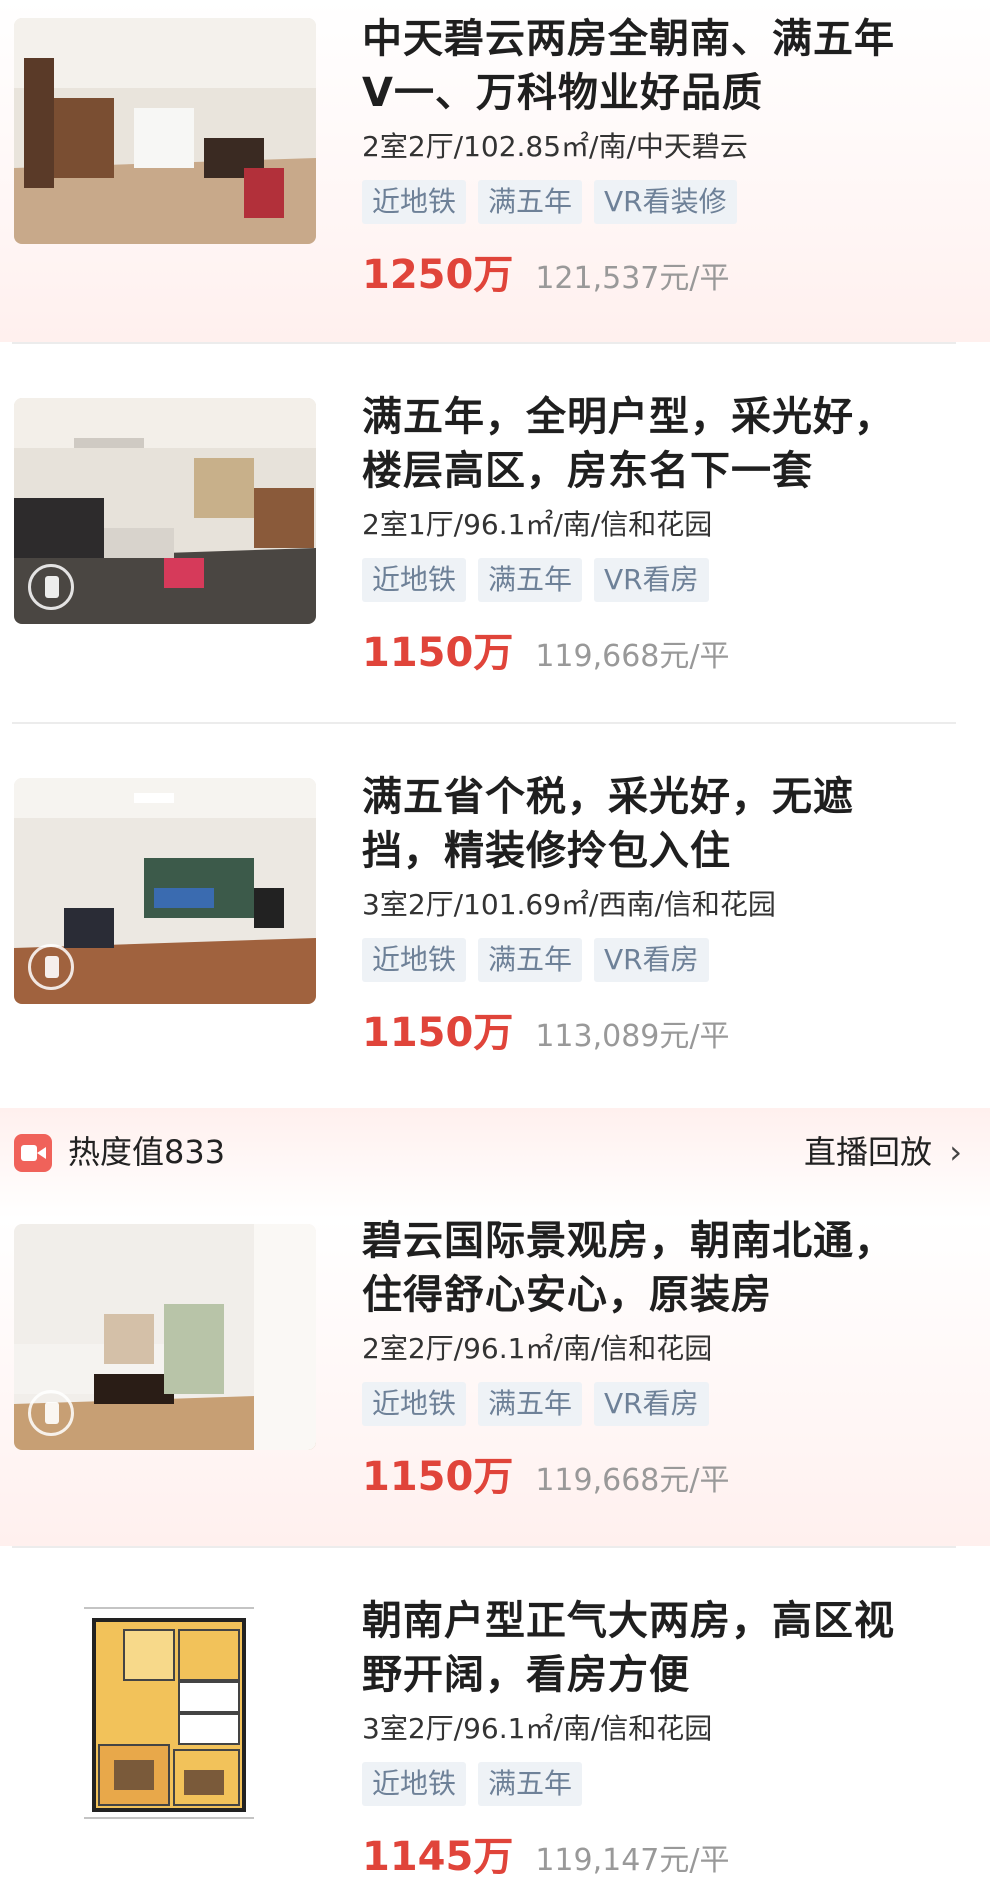  What do you see at coordinates (632, 1036) in the screenshot?
I see `unit-price: 113,089元/平` at bounding box center [632, 1036].